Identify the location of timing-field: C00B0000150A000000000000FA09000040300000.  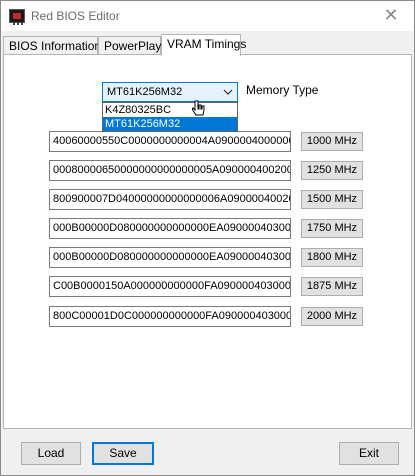
(170, 286).